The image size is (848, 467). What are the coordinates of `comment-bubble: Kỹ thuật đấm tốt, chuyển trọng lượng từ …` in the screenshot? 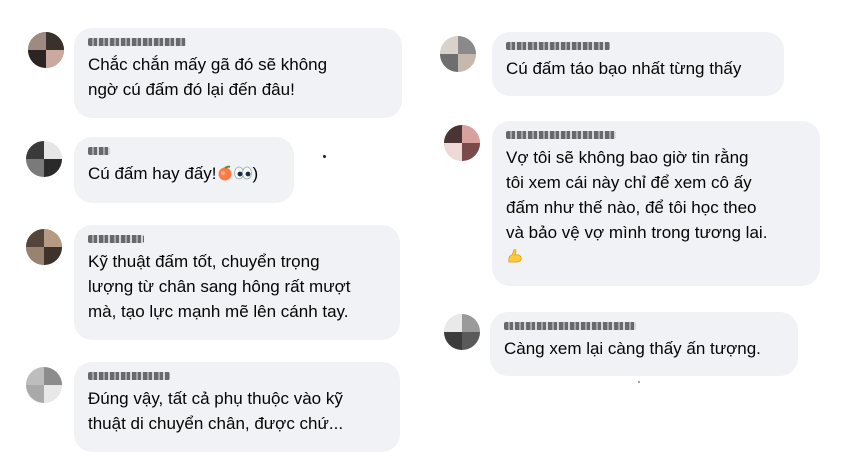 It's located at (237, 282).